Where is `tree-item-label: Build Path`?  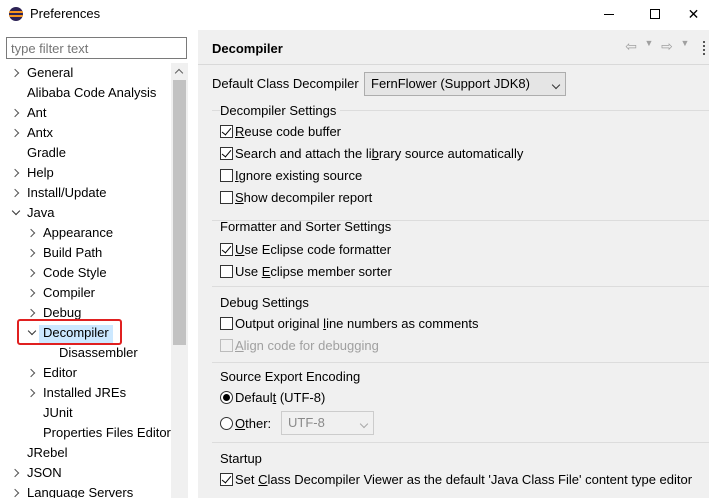
tree-item-label: Build Path is located at coordinates (73, 252).